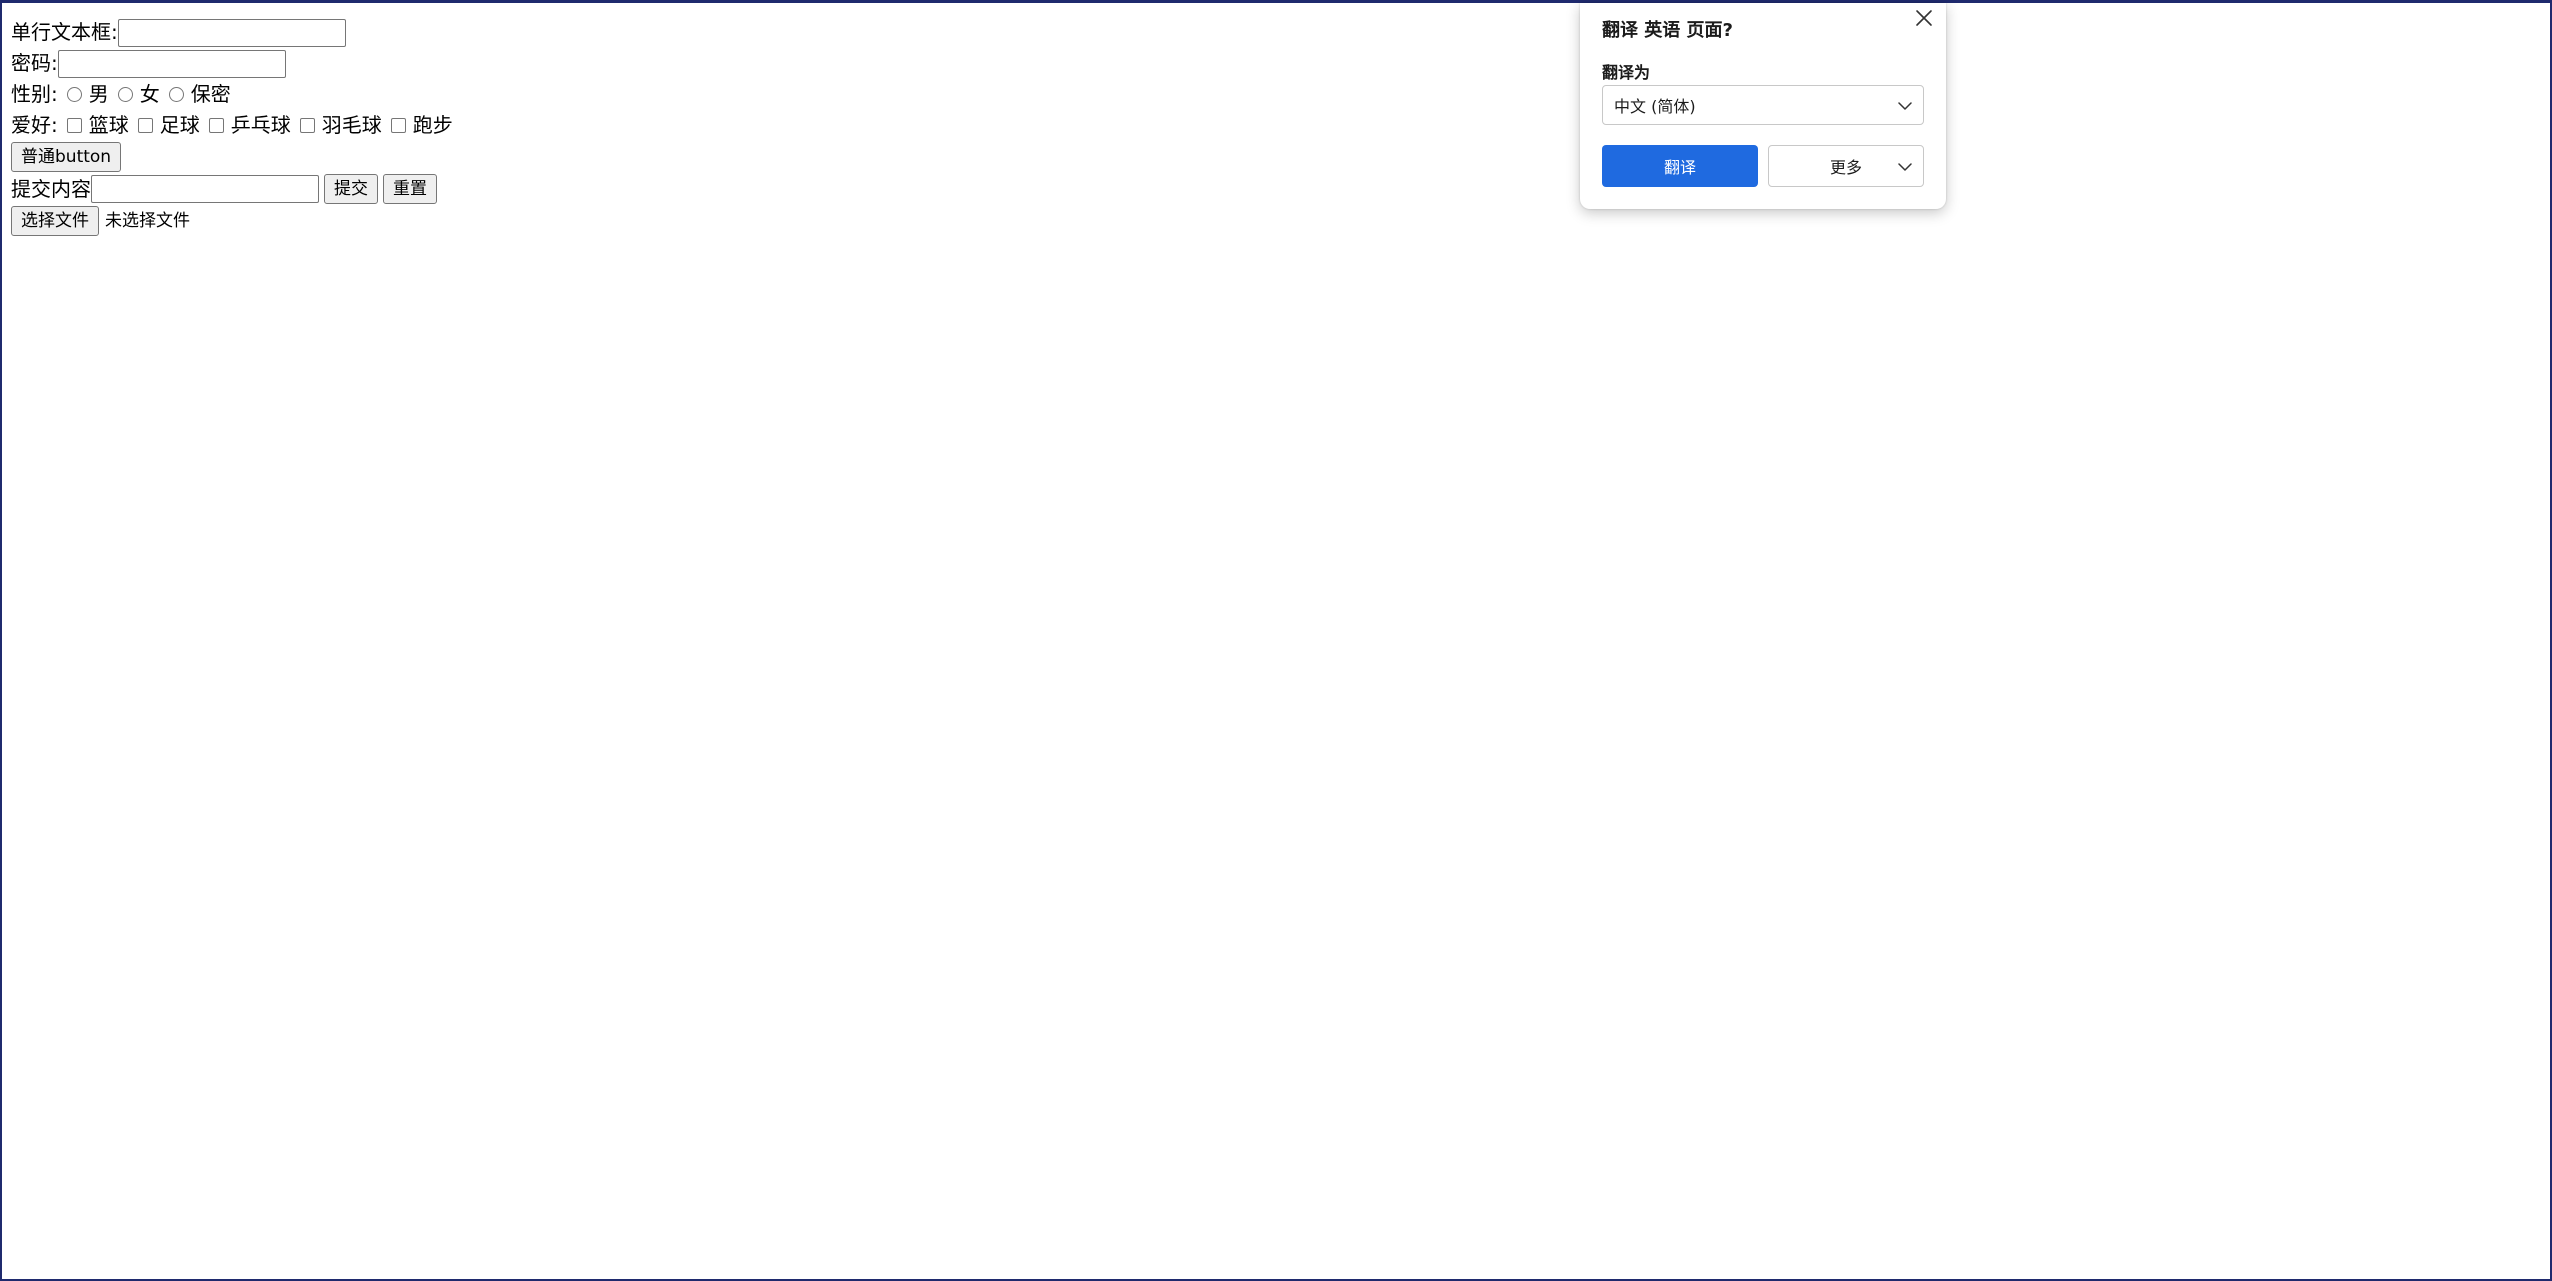  I want to click on submit-row: 提交内容 提交 重置, so click(232, 189).